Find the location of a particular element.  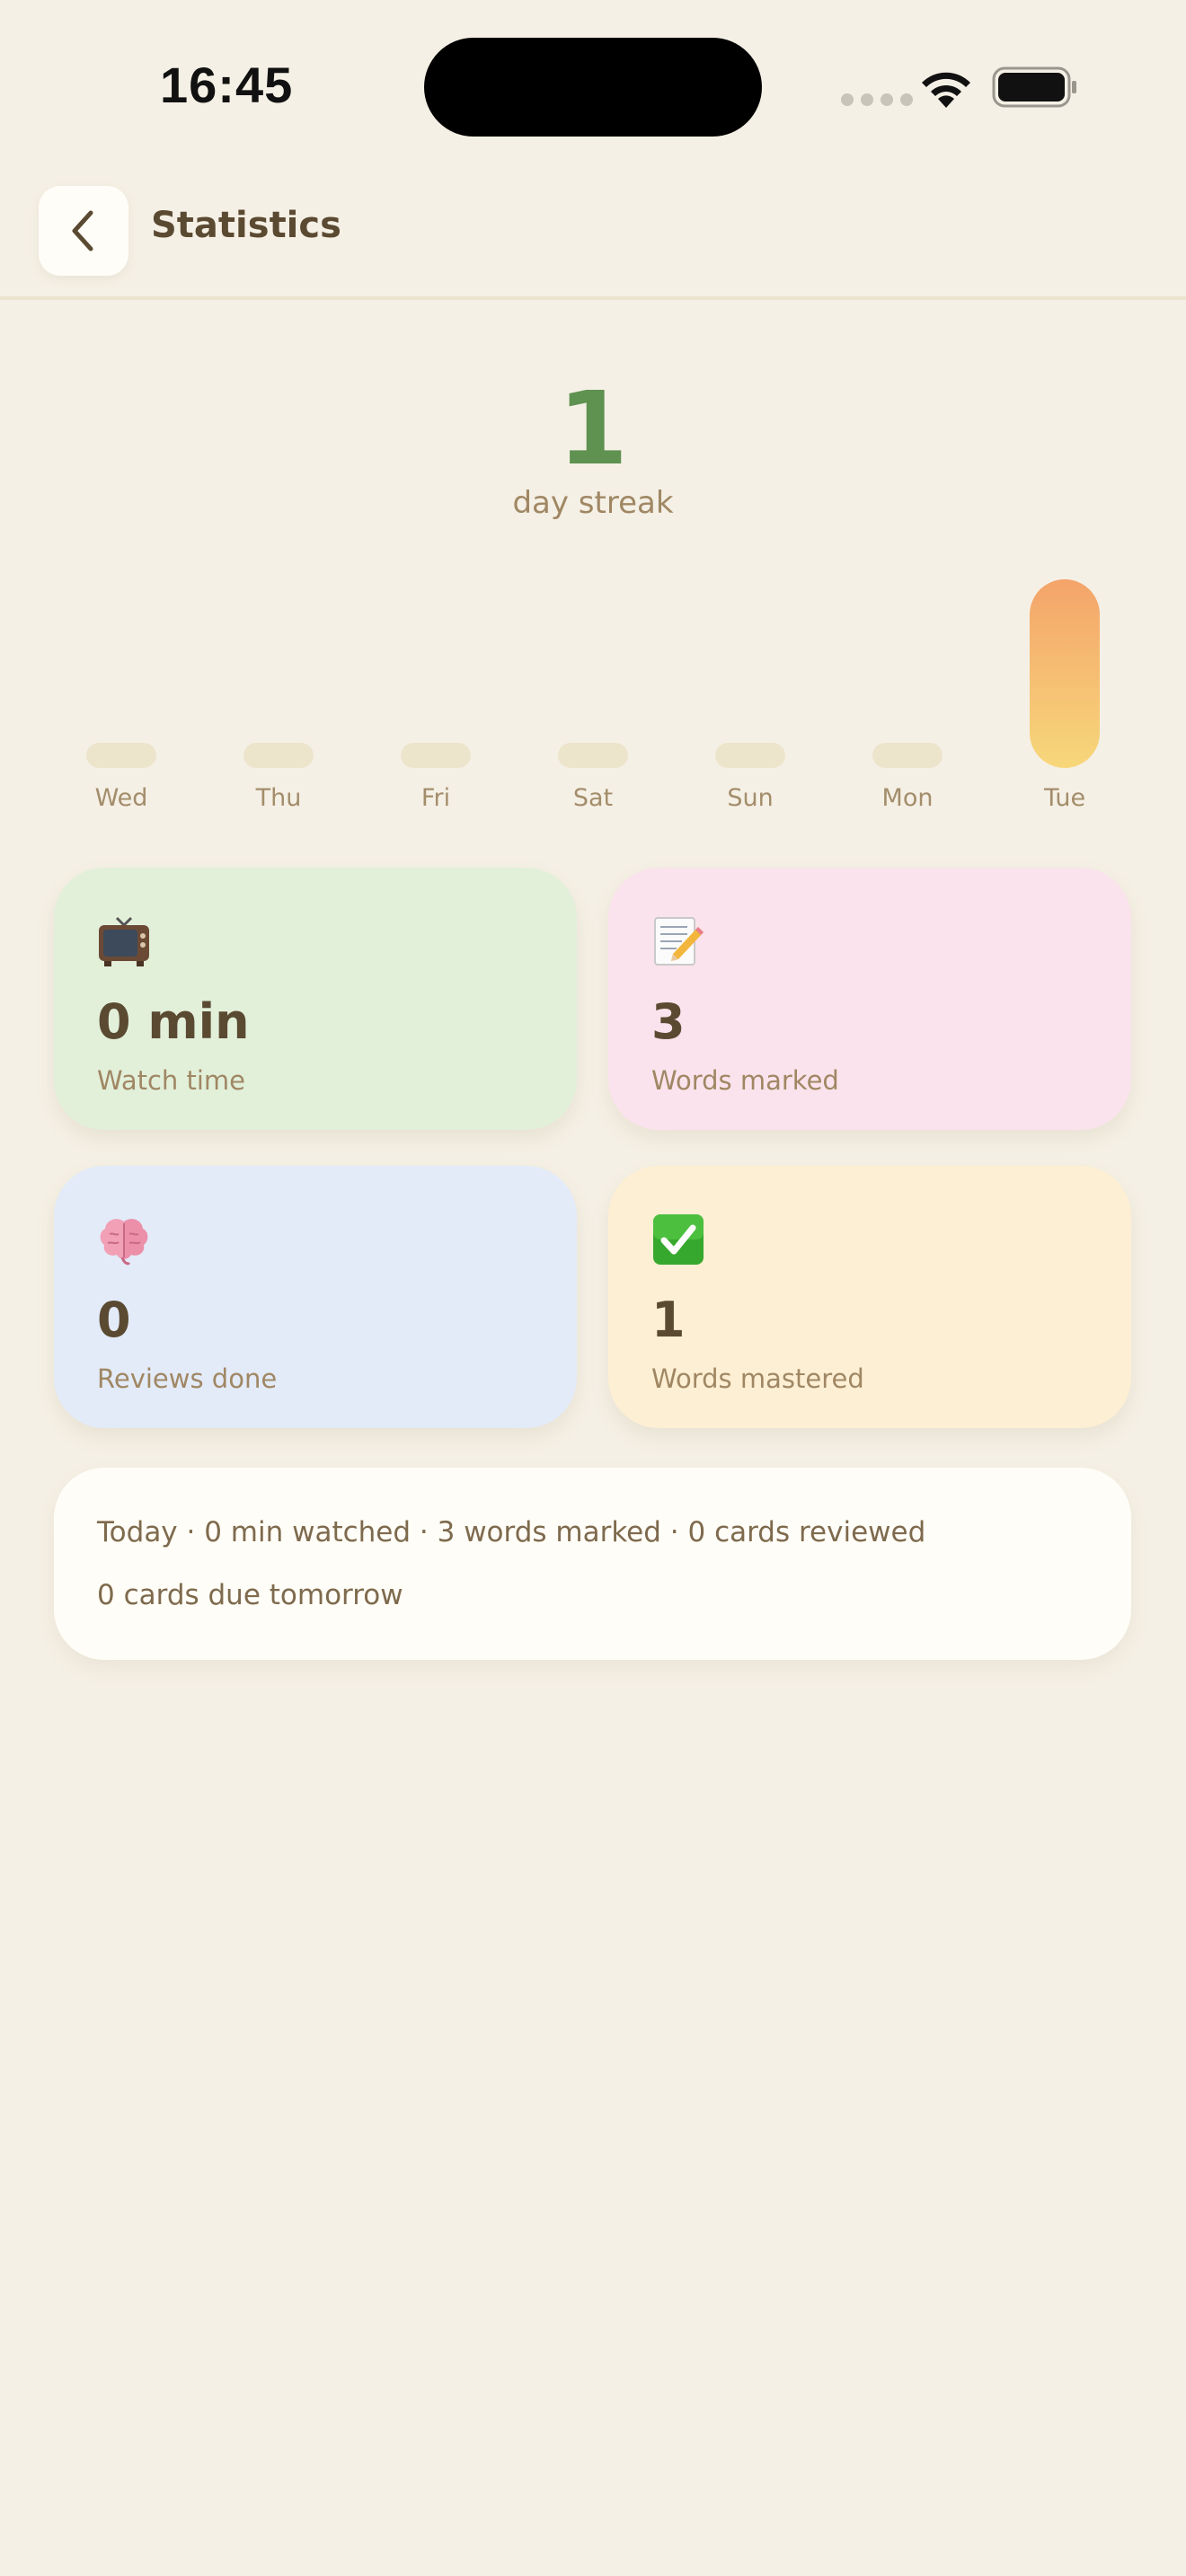

header-divider is located at coordinates (593, 298).